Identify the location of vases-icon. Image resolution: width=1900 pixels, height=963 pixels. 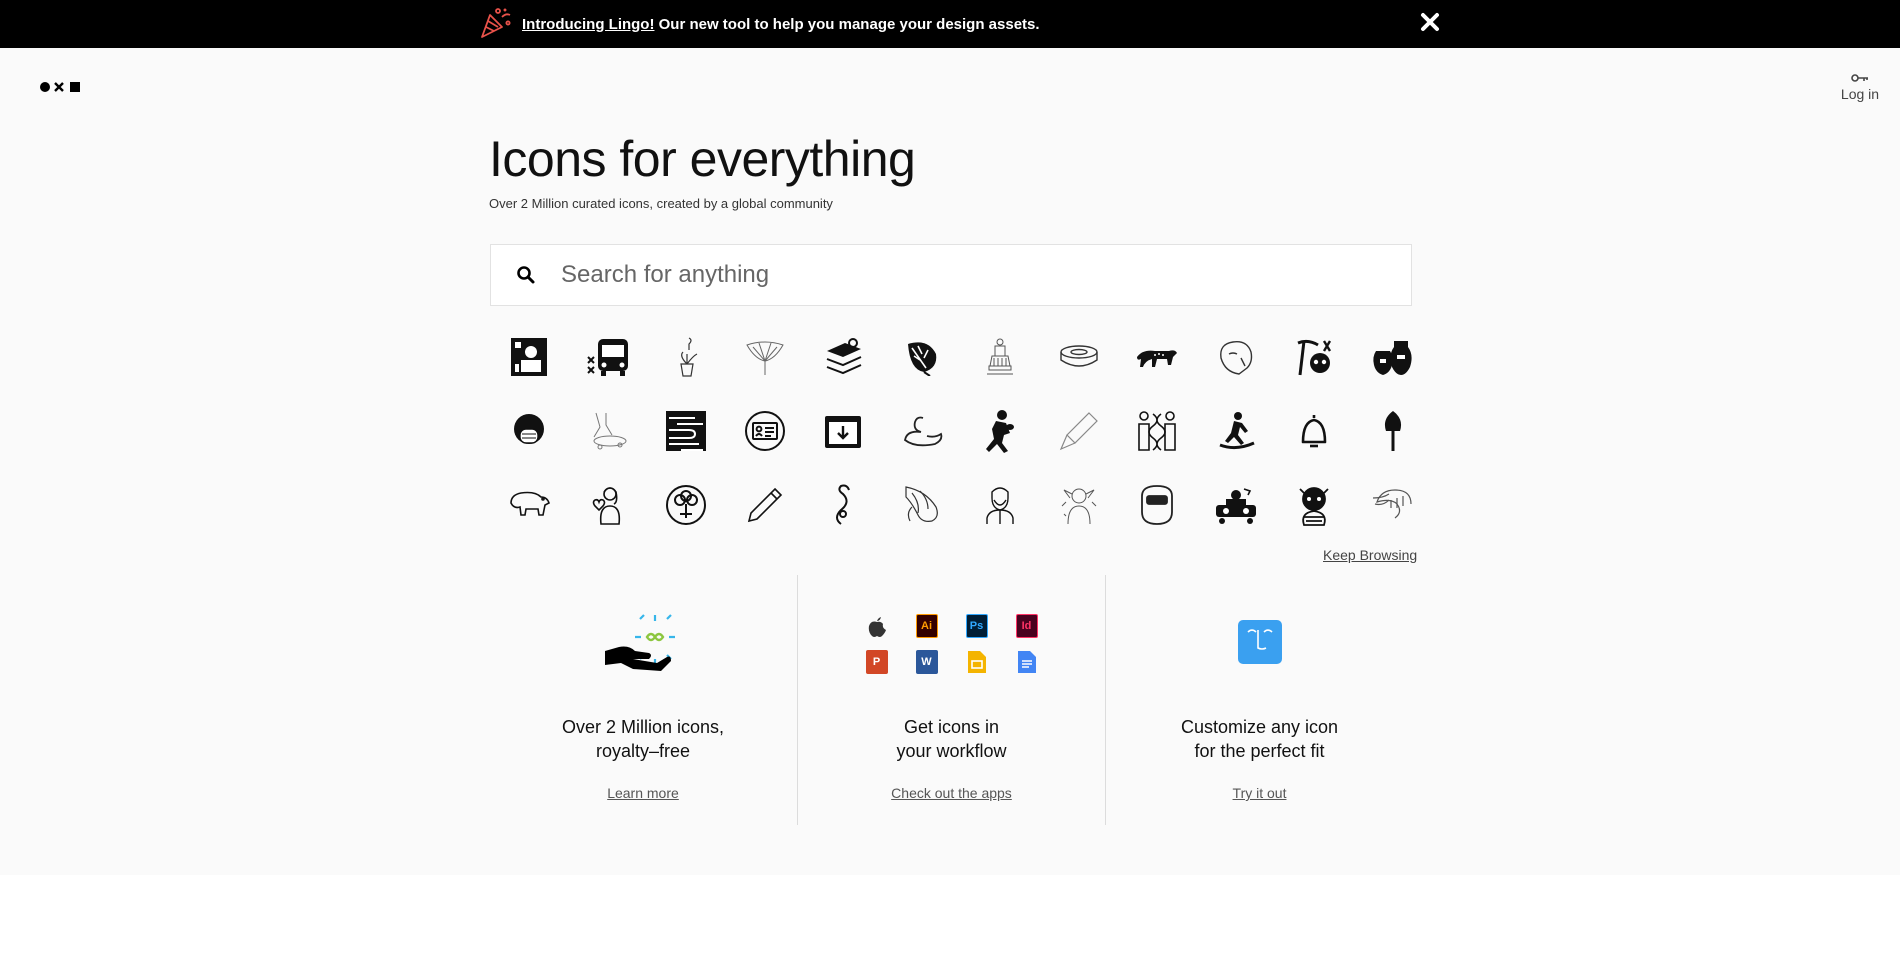
(1393, 359).